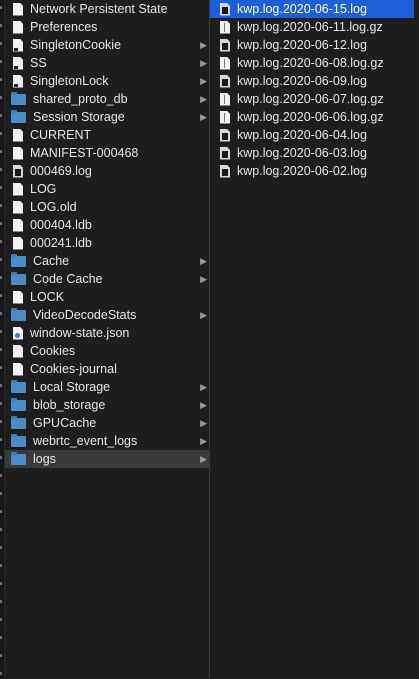 The width and height of the screenshot is (419, 679). I want to click on item-label: SingletonCookie, so click(76, 45).